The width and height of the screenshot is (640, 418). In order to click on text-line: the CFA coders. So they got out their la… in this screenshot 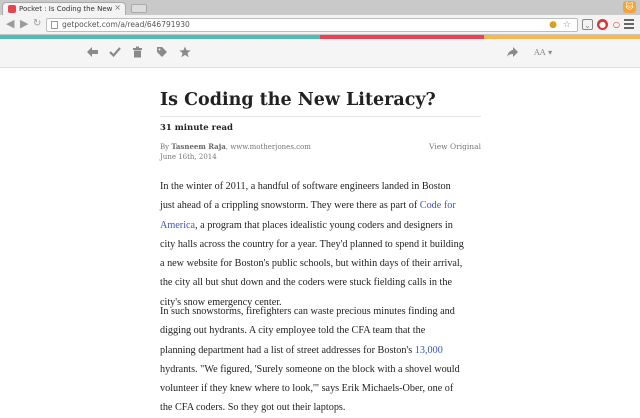, I will do `click(253, 408)`.